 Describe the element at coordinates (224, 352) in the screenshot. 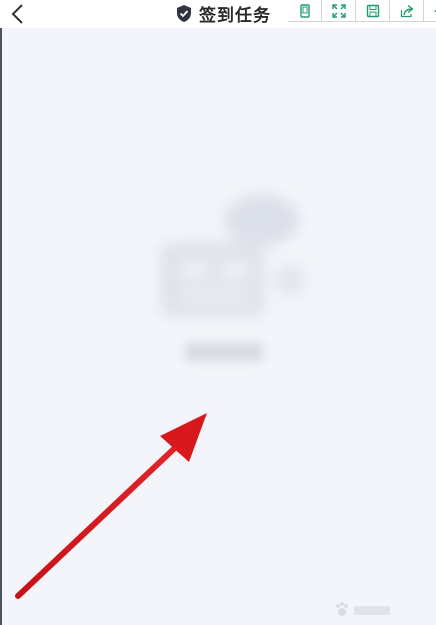

I see `empty-state-caption` at that location.